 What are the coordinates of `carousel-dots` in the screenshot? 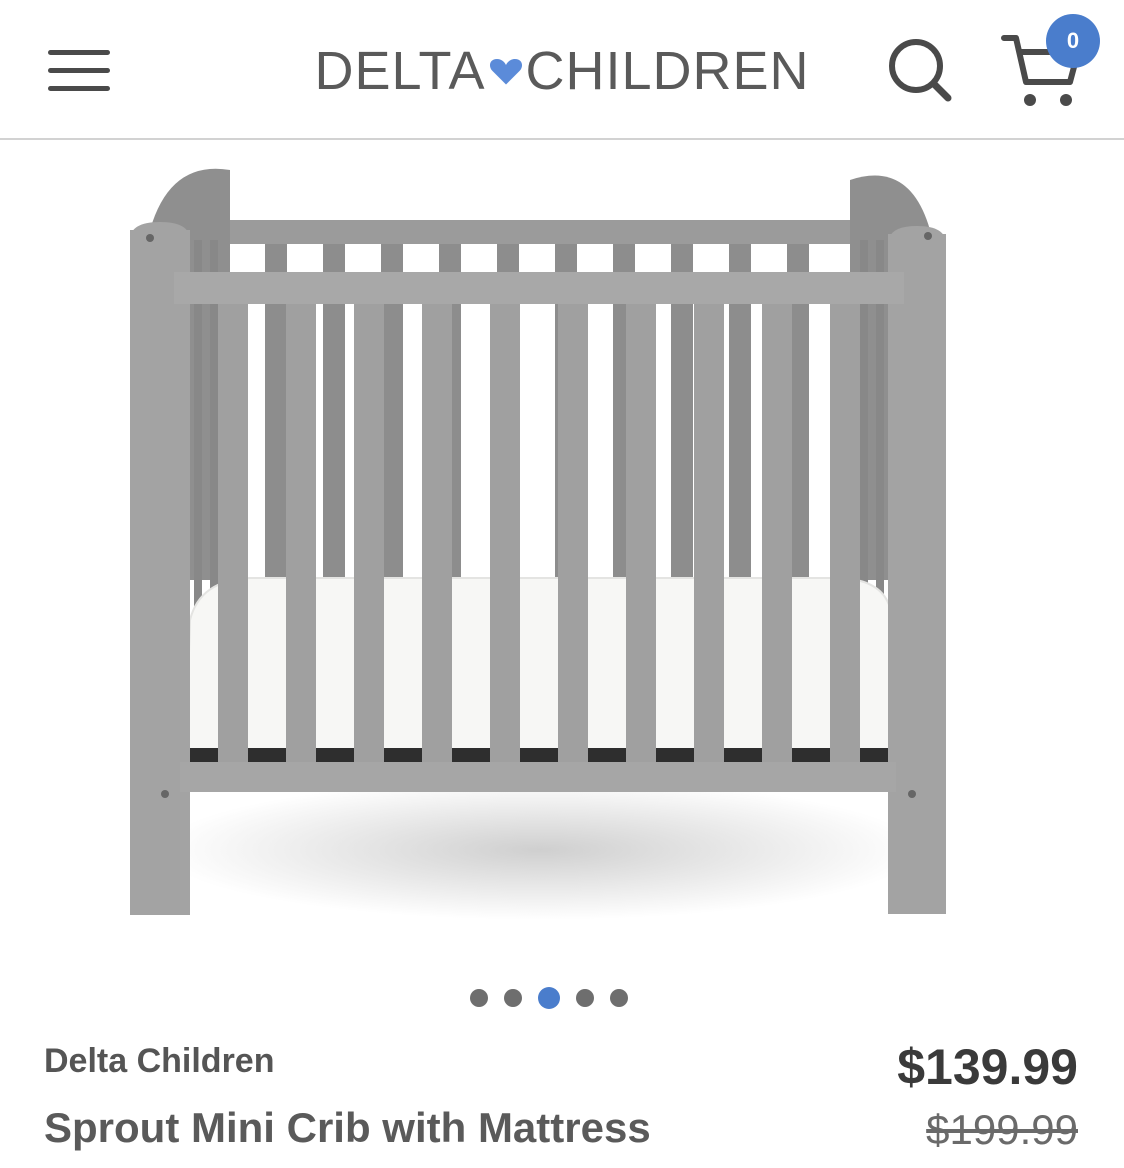 It's located at (549, 998).